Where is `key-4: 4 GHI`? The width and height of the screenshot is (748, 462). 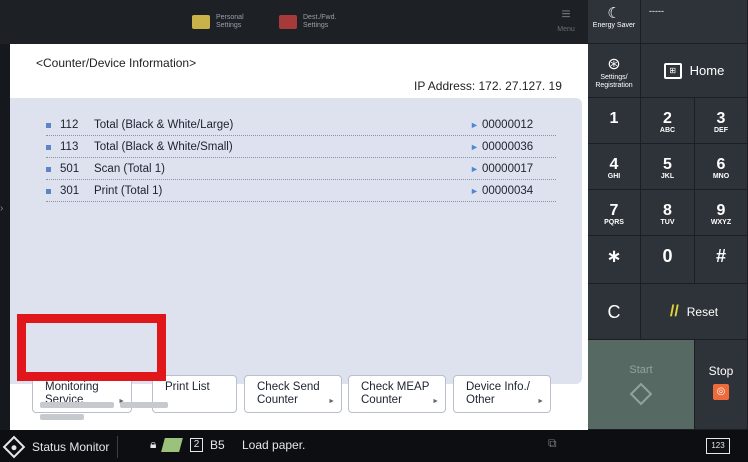 key-4: 4 GHI is located at coordinates (614, 167).